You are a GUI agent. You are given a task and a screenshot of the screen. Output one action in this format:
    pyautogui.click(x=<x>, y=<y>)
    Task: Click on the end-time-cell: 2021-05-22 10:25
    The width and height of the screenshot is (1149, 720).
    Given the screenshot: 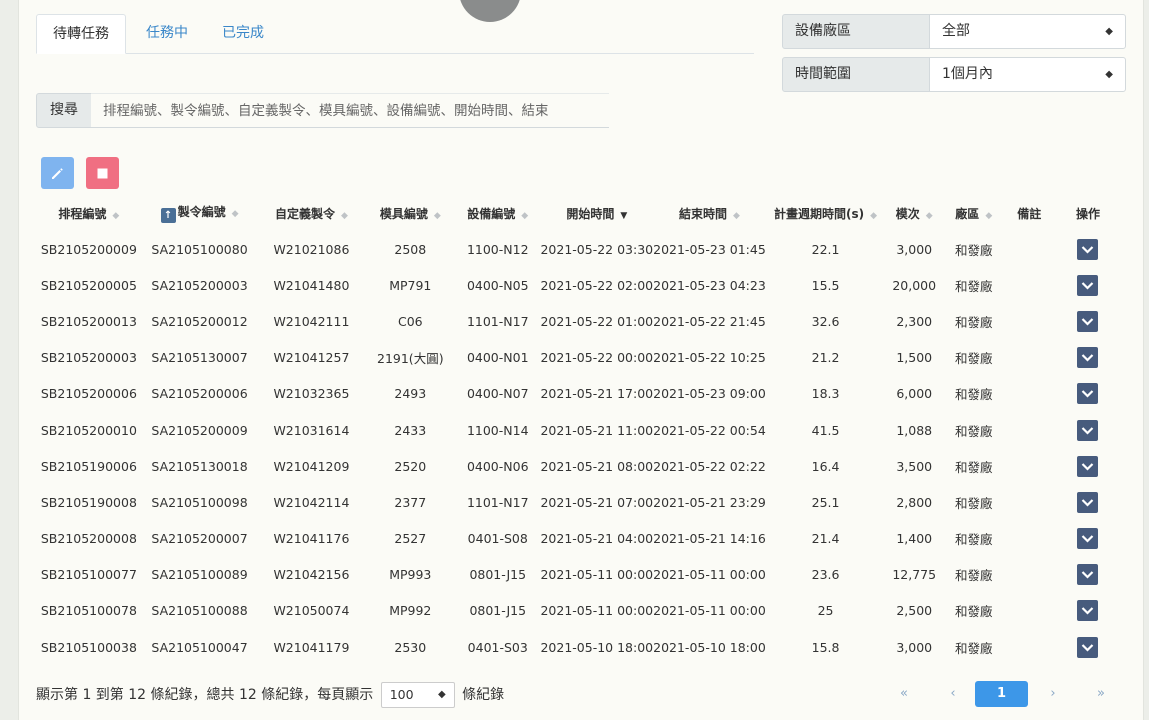 What is the action you would take?
    pyautogui.click(x=709, y=358)
    